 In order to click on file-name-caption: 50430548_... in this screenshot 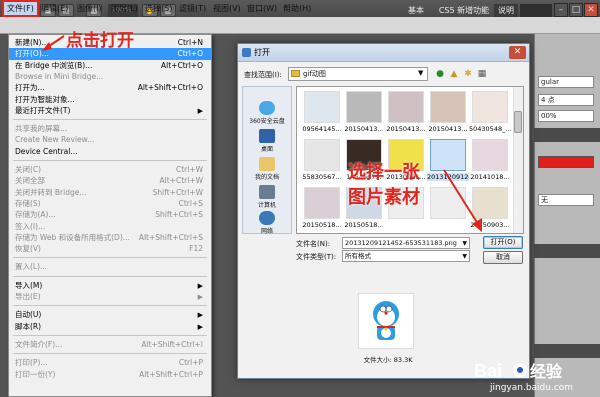, I will do `click(490, 129)`.